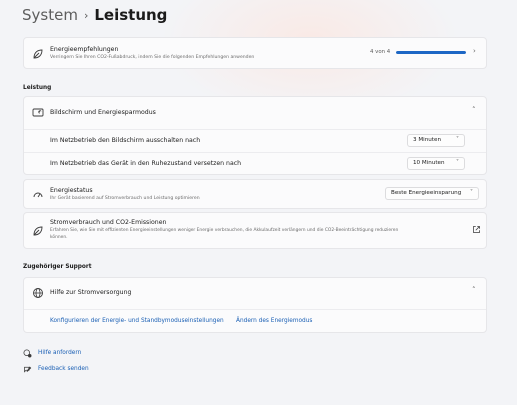 This screenshot has width=517, height=405. I want to click on energy-mode-dropdown: Beste Energieeinsparung ˅, so click(432, 193).